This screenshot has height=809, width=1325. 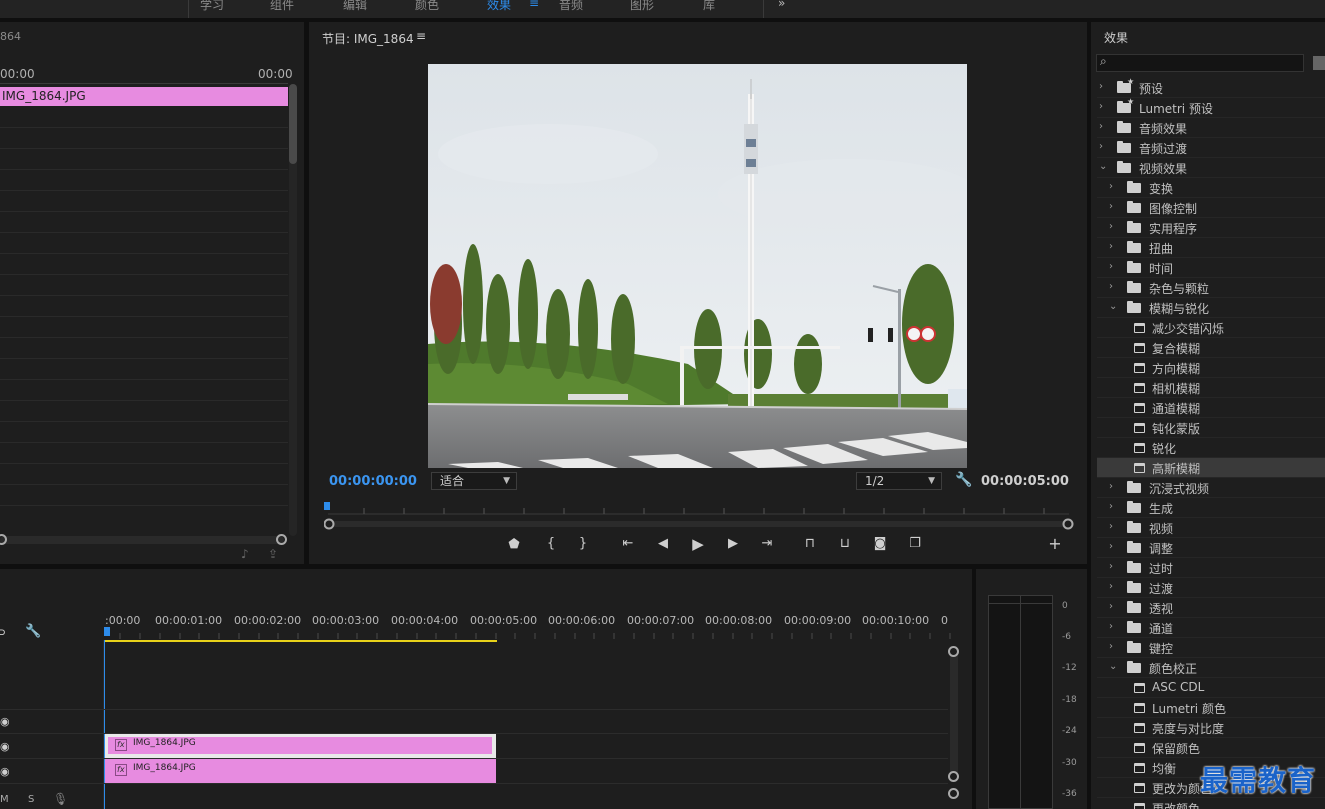 I want to click on source-hscroll-handle-right, so click(x=281, y=539).